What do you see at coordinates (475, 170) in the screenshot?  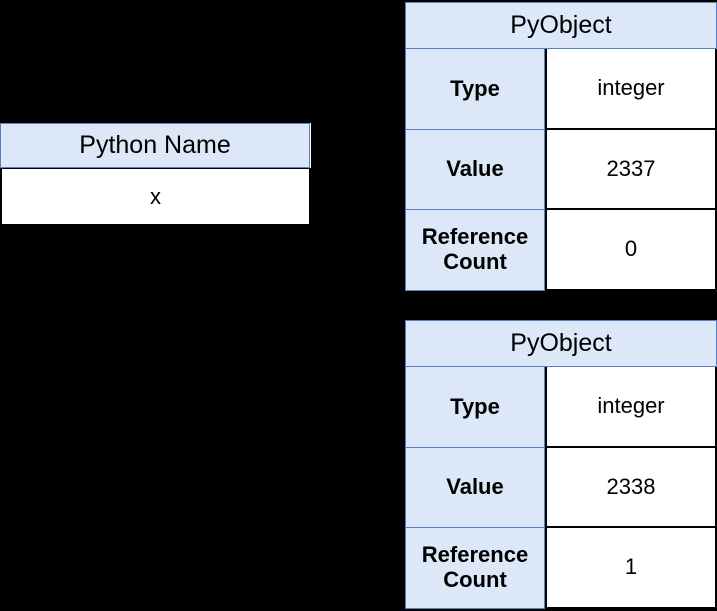 I see `pyobject-0-value-label: Value` at bounding box center [475, 170].